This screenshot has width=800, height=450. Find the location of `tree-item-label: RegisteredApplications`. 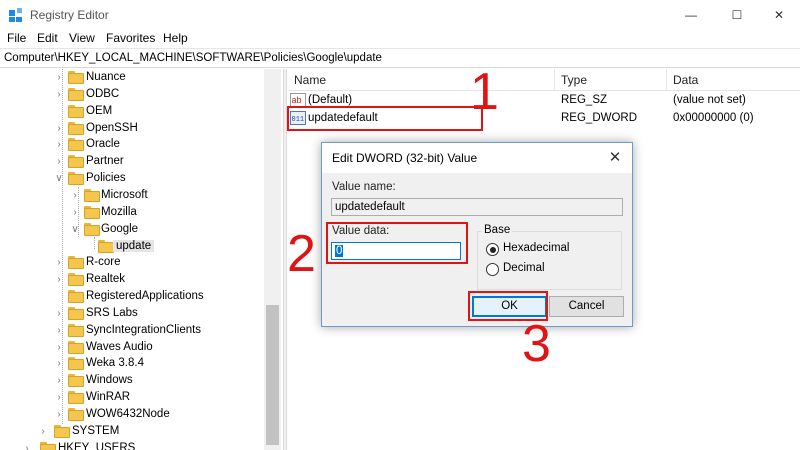

tree-item-label: RegisteredApplications is located at coordinates (145, 296).